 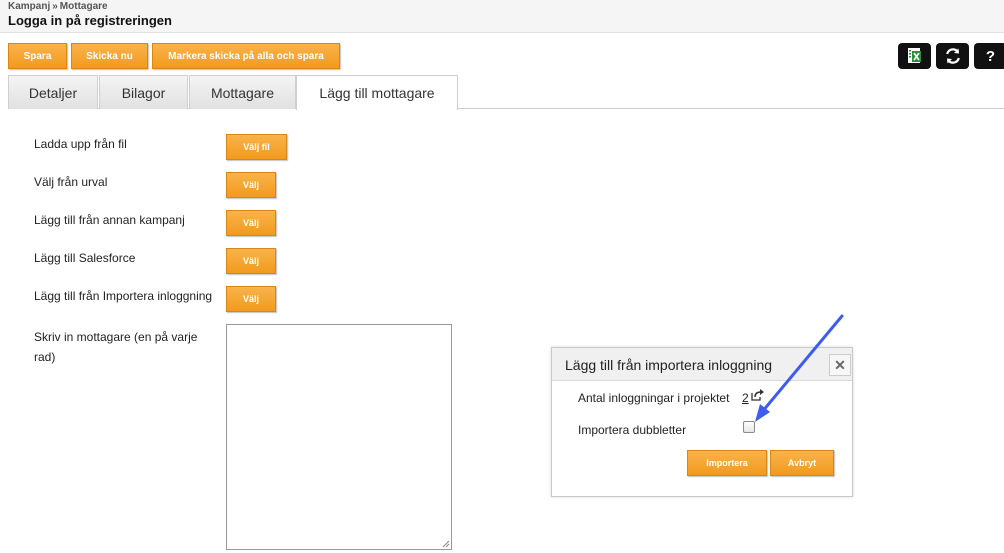 What do you see at coordinates (85, 258) in the screenshot?
I see `add-salesforce-label: Lägg till Salesforce` at bounding box center [85, 258].